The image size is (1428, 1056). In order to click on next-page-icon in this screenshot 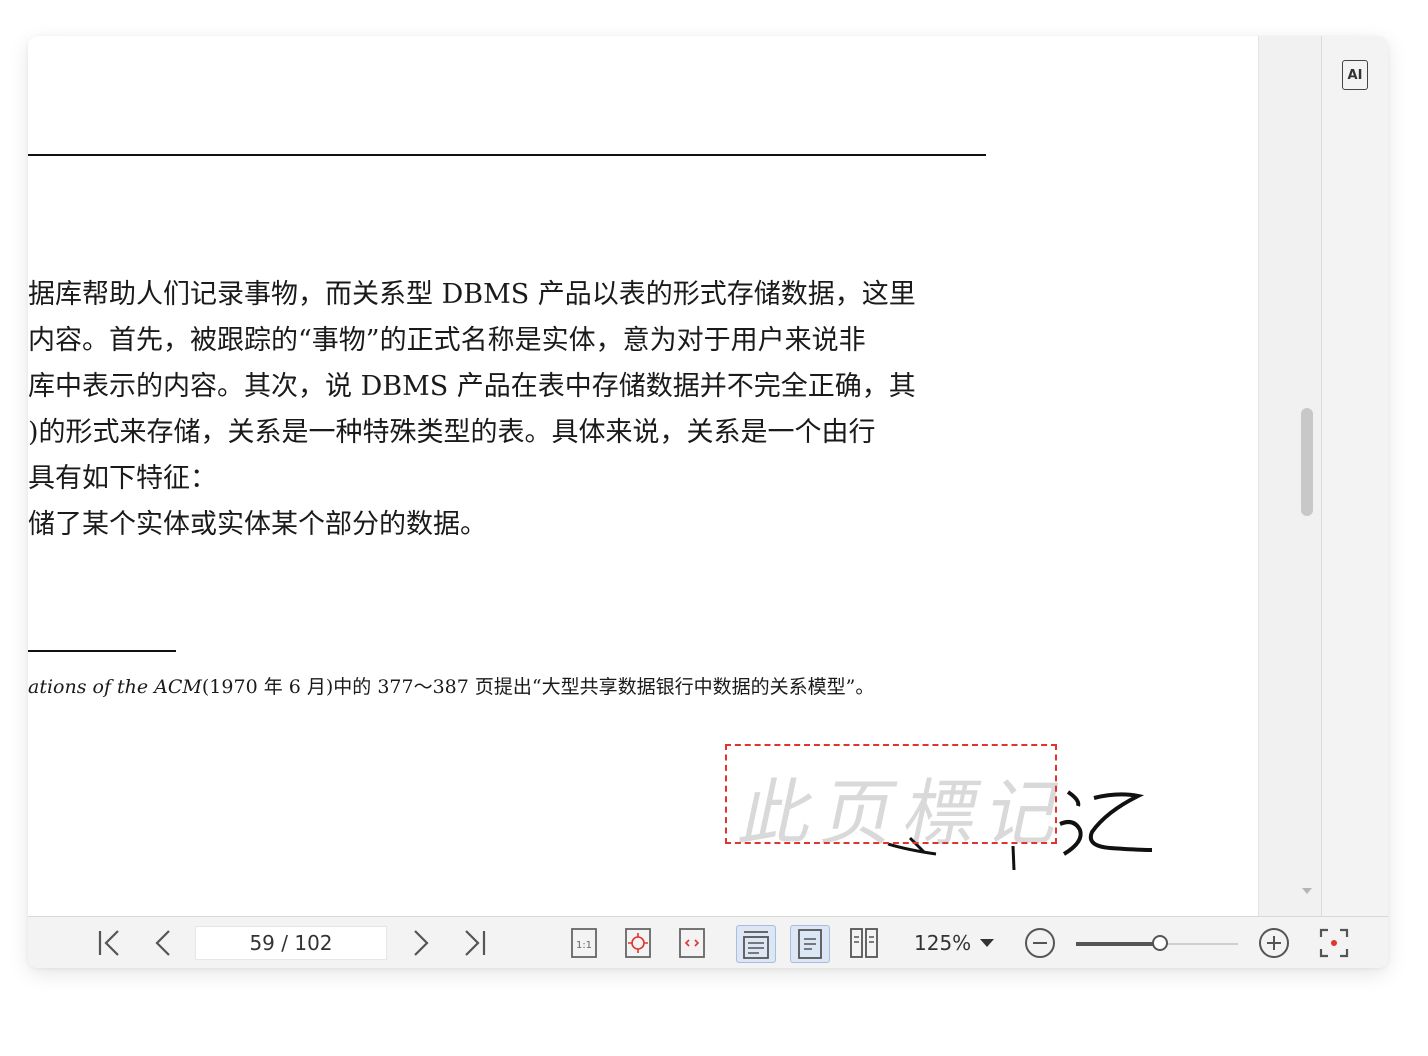, I will do `click(421, 943)`.